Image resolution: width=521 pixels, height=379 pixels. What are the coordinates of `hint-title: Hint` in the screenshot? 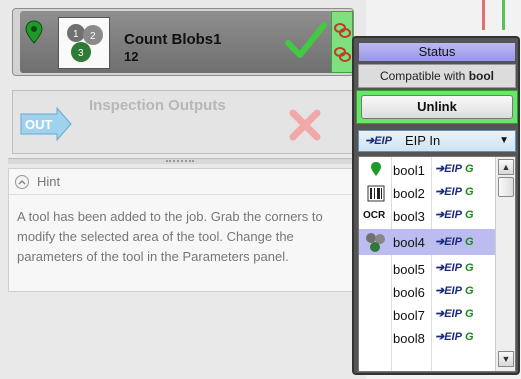 It's located at (49, 181).